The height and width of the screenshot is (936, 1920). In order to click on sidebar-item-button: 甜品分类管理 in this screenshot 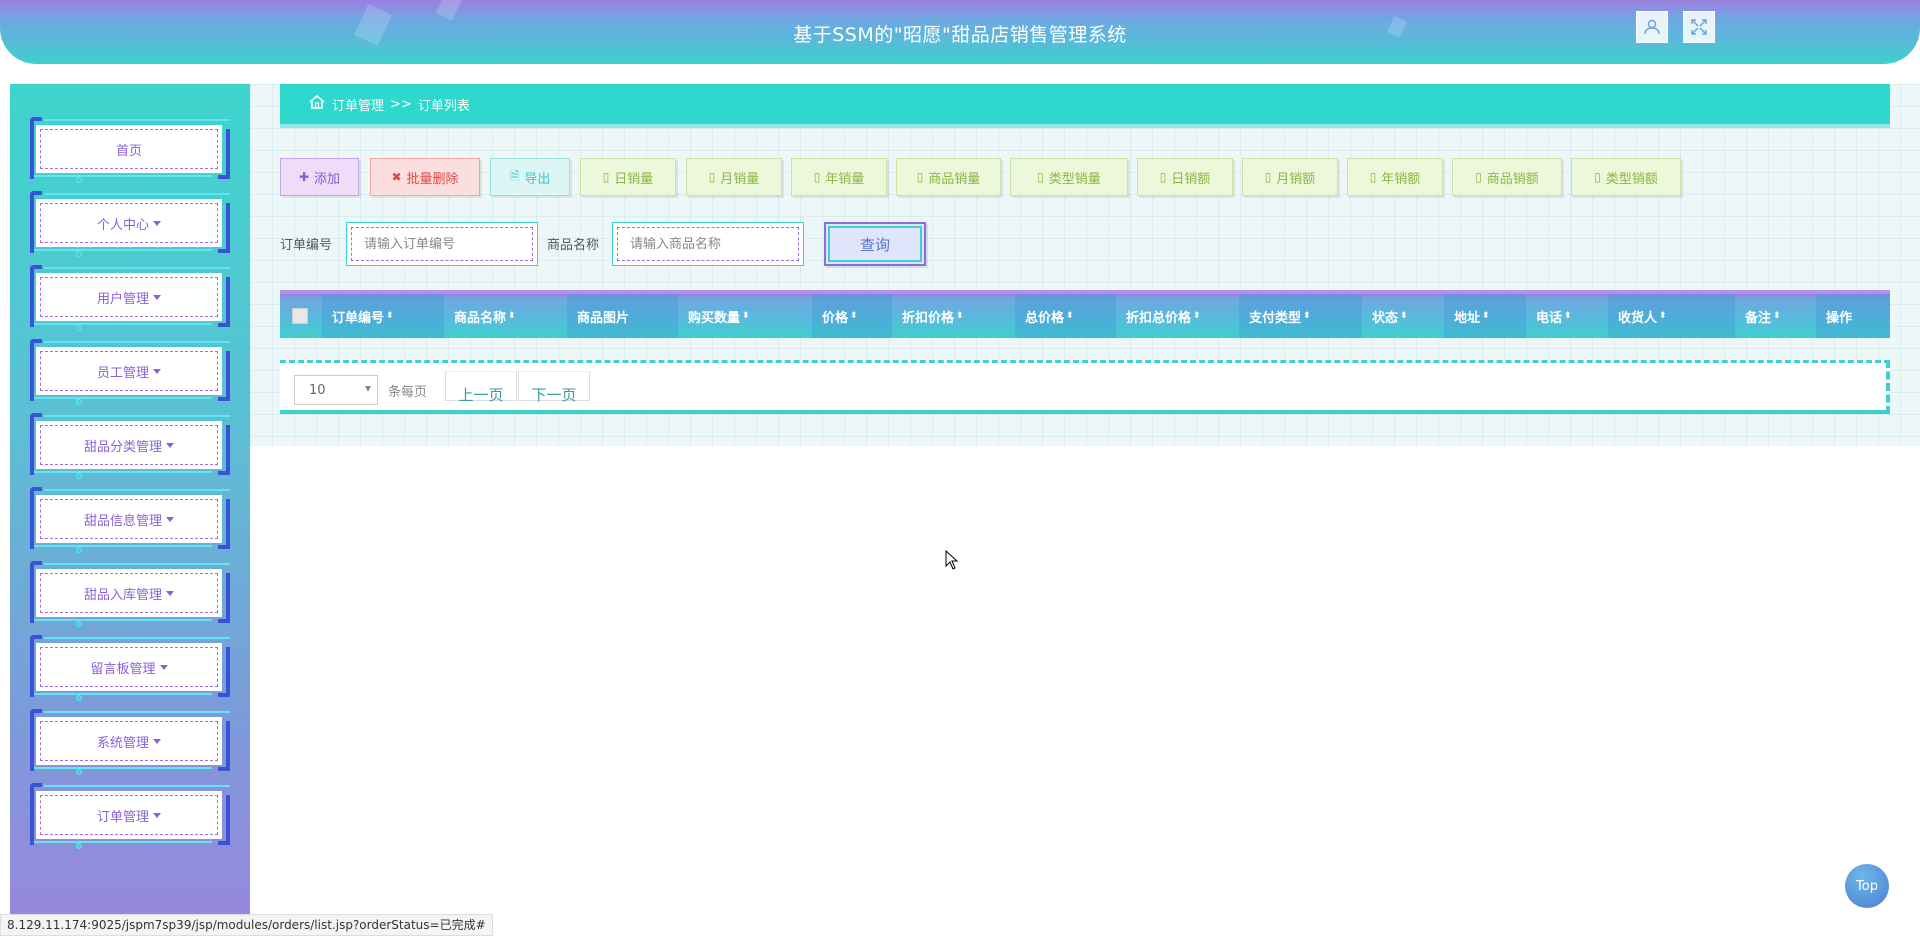, I will do `click(129, 445)`.